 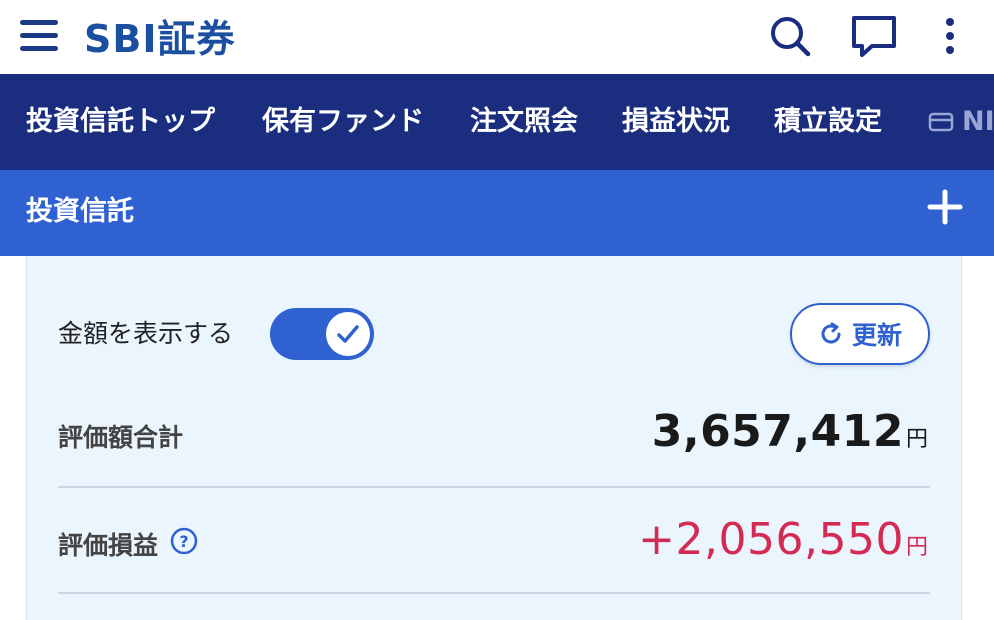 I want to click on unrealized-pl-row-label: 評価損益 ?, so click(x=128, y=544).